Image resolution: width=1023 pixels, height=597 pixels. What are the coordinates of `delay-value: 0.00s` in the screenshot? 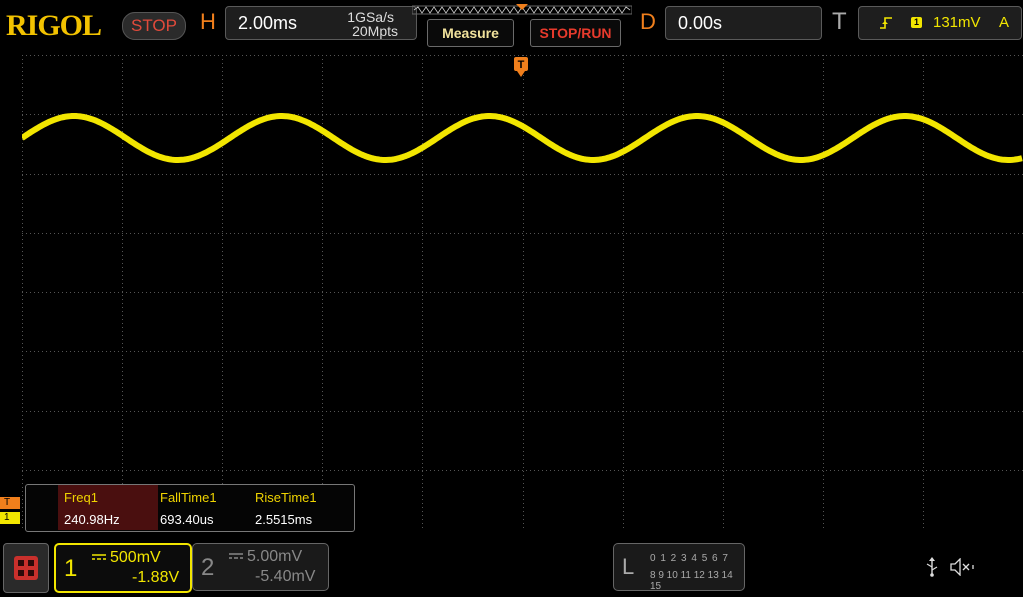 It's located at (700, 23).